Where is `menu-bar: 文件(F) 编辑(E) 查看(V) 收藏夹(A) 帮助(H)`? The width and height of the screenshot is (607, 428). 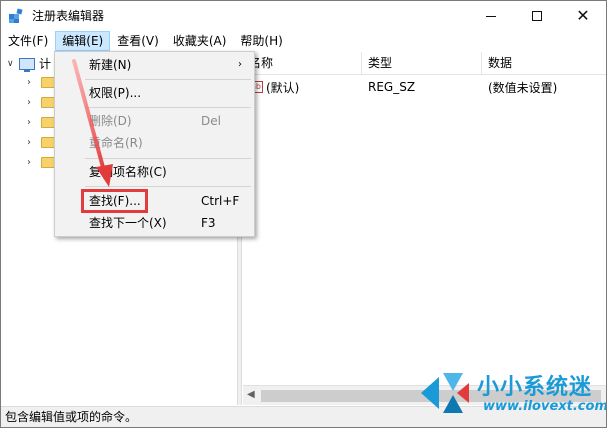
menu-bar: 文件(F) 编辑(E) 查看(V) 收藏夹(A) 帮助(H) is located at coordinates (303, 41).